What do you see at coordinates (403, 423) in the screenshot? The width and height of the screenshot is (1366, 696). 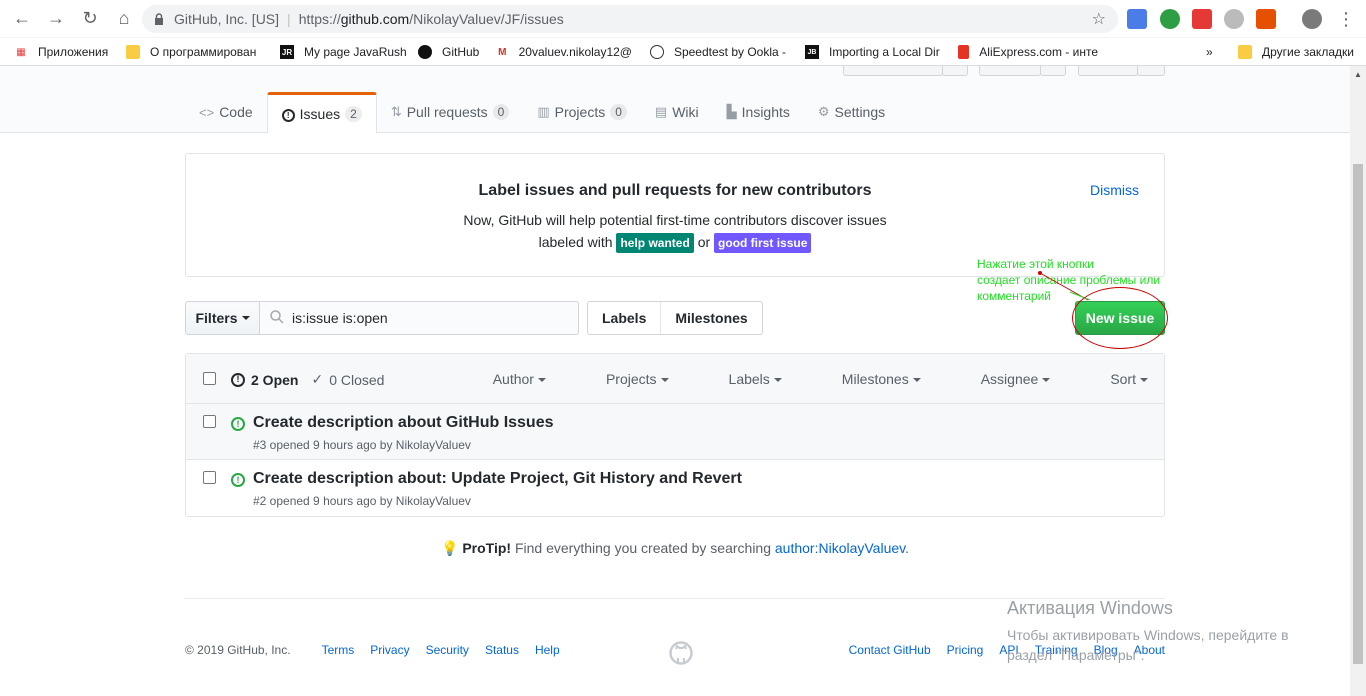 I see `issue-title-link: Create description about GitHub Issues` at bounding box center [403, 423].